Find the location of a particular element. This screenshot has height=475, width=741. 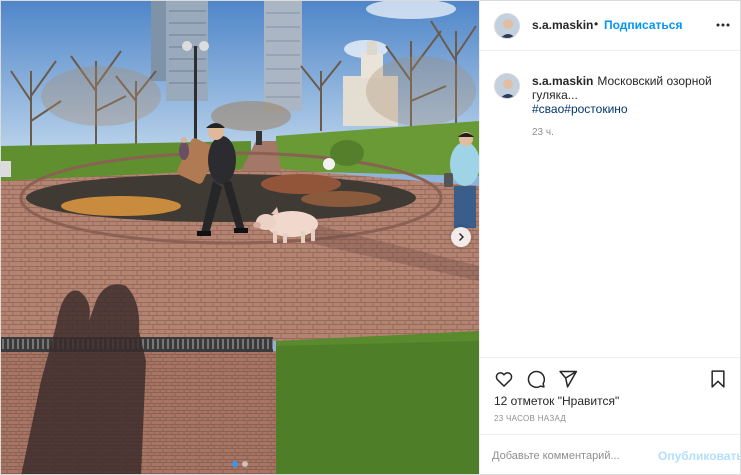

bookmark-icon is located at coordinates (718, 379).